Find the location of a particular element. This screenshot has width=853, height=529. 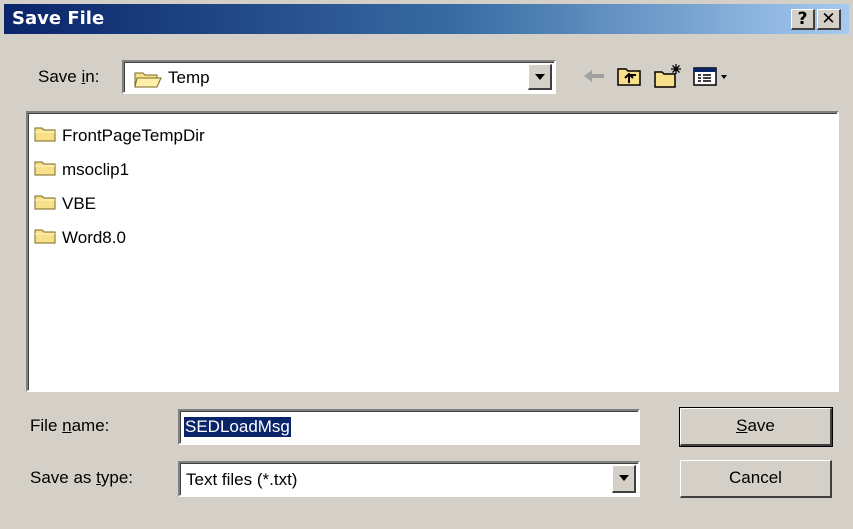

open-folder-icon is located at coordinates (148, 81).